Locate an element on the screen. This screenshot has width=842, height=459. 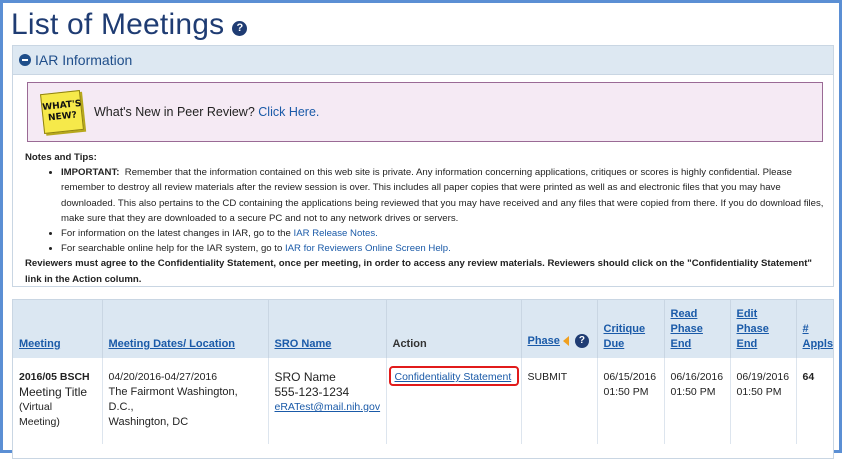
iar-panel-header: IAR Information is located at coordinates (423, 60).